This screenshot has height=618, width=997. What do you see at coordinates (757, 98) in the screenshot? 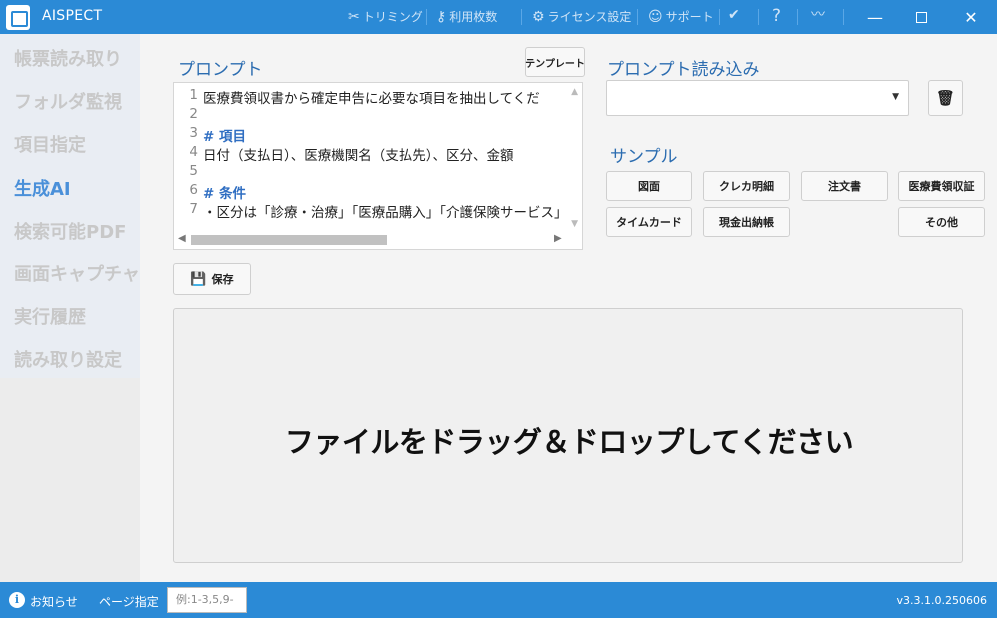
I see `prompt-load-dropdown: ▼` at bounding box center [757, 98].